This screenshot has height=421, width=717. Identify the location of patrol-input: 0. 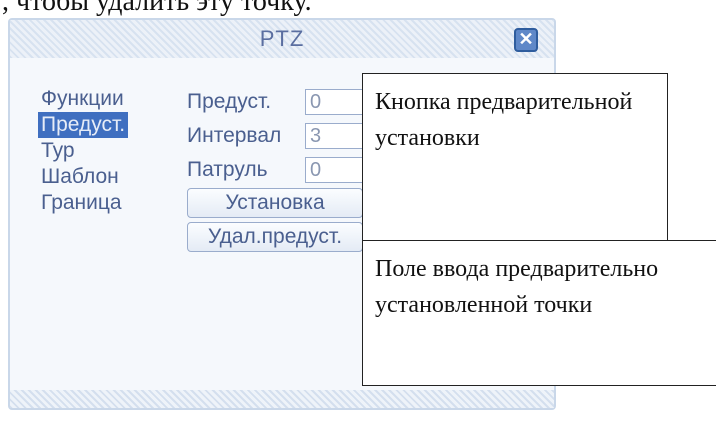
(335, 170).